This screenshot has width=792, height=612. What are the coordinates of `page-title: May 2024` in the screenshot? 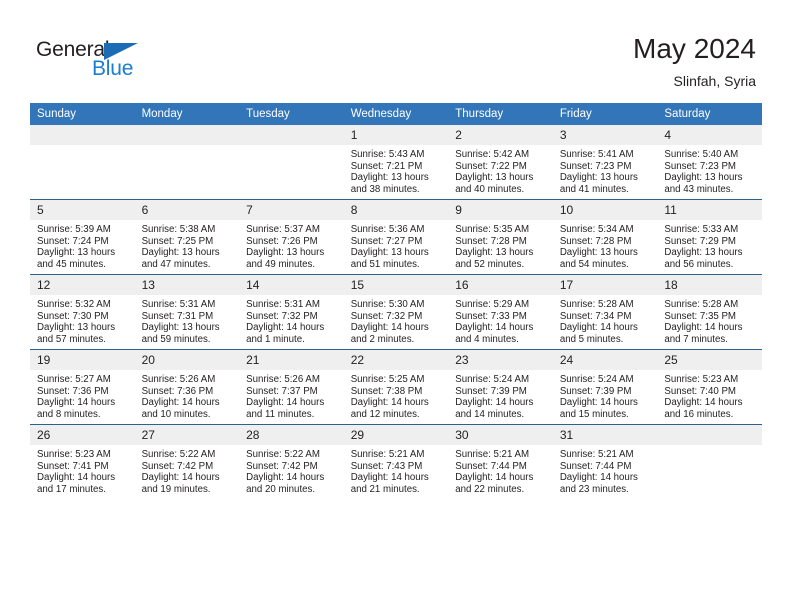 It's located at (694, 48).